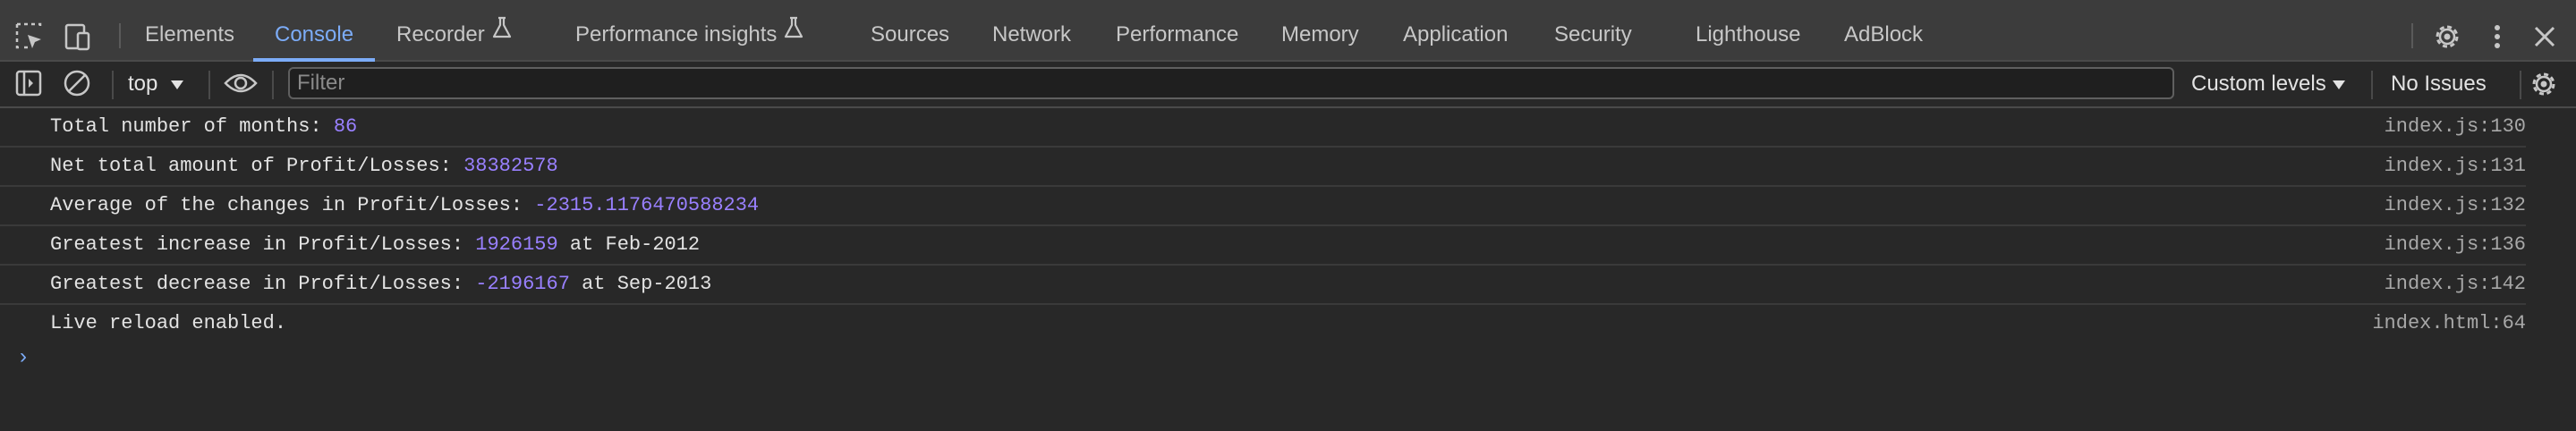  Describe the element at coordinates (1593, 35) in the screenshot. I see `tab-security: Security` at that location.